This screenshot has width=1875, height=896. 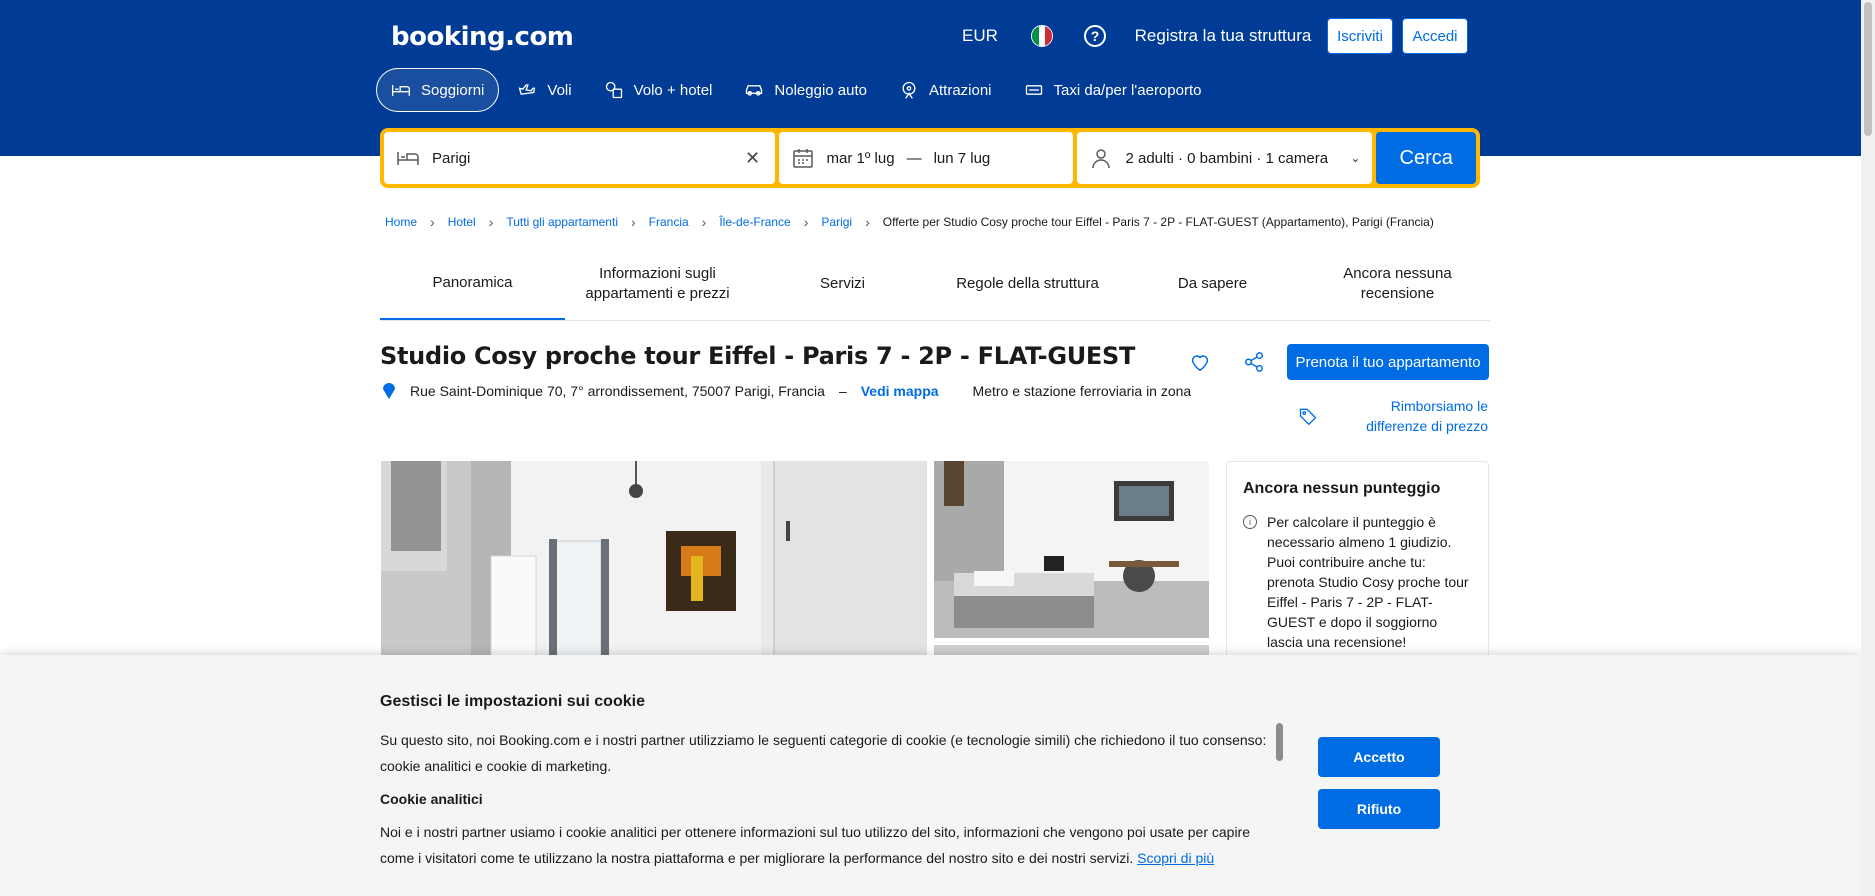 I want to click on taxi-icon, so click(x=1033, y=90).